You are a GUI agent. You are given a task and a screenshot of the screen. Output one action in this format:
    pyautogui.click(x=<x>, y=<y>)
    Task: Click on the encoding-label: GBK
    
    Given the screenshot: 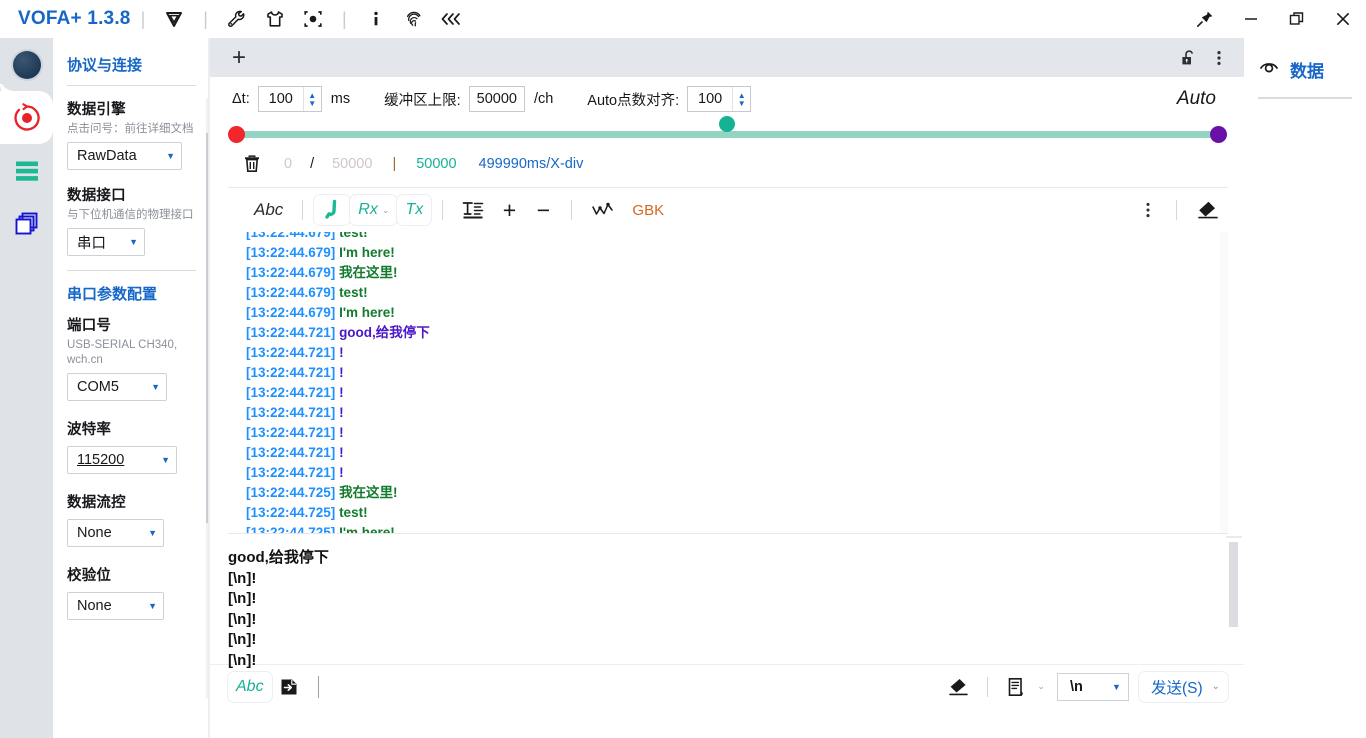 What is the action you would take?
    pyautogui.click(x=648, y=210)
    